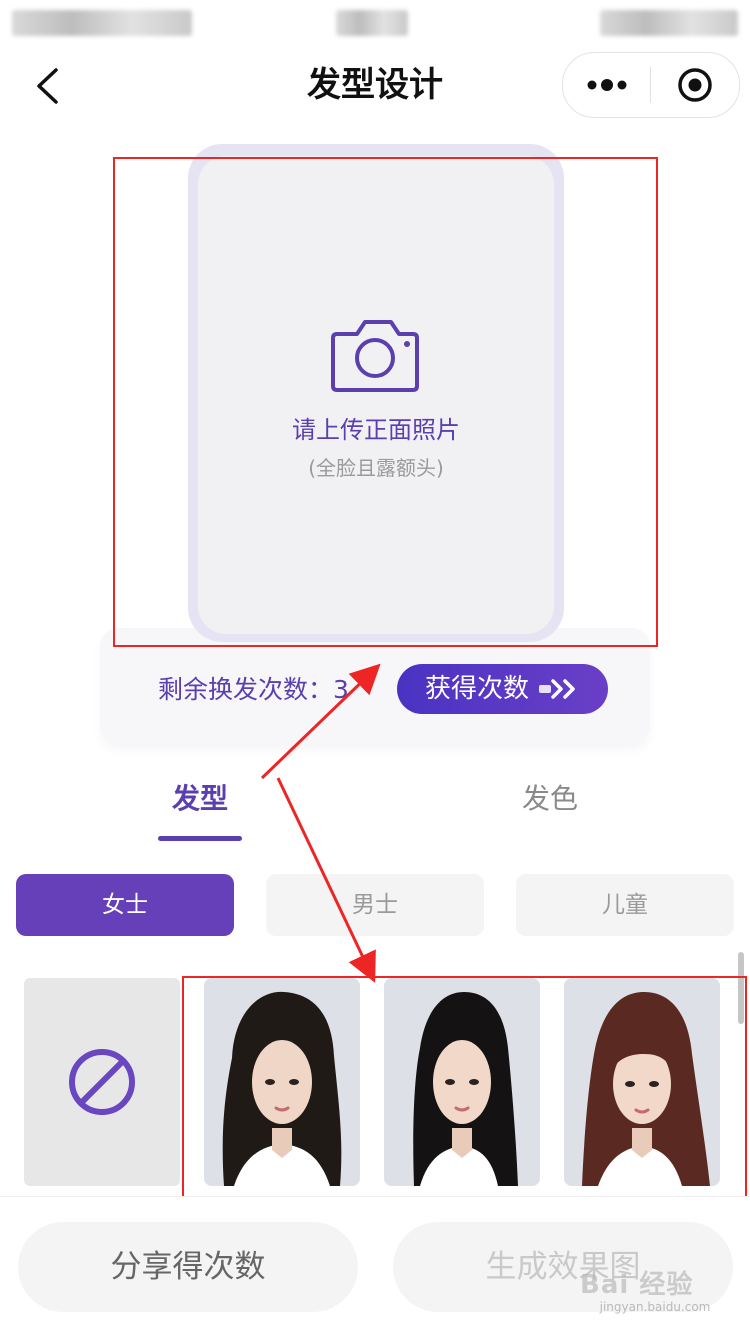  What do you see at coordinates (550, 799) in the screenshot?
I see `tab-hair-color: 发色` at bounding box center [550, 799].